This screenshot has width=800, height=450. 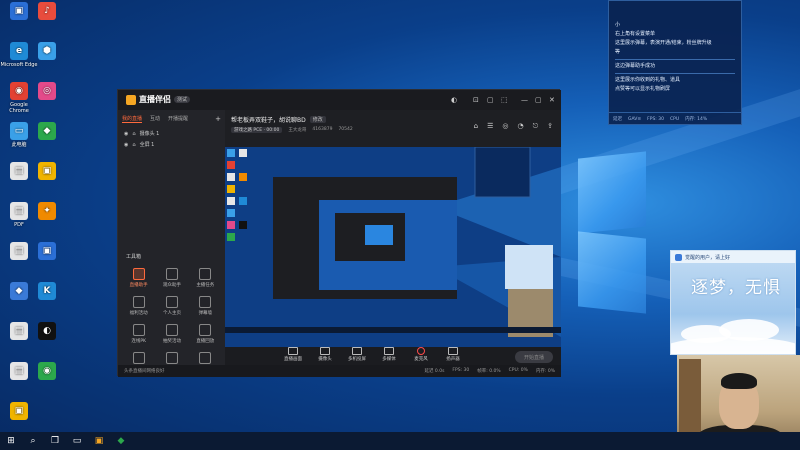 I want to click on taskbar-app-game: ◆, so click(x=121, y=441).